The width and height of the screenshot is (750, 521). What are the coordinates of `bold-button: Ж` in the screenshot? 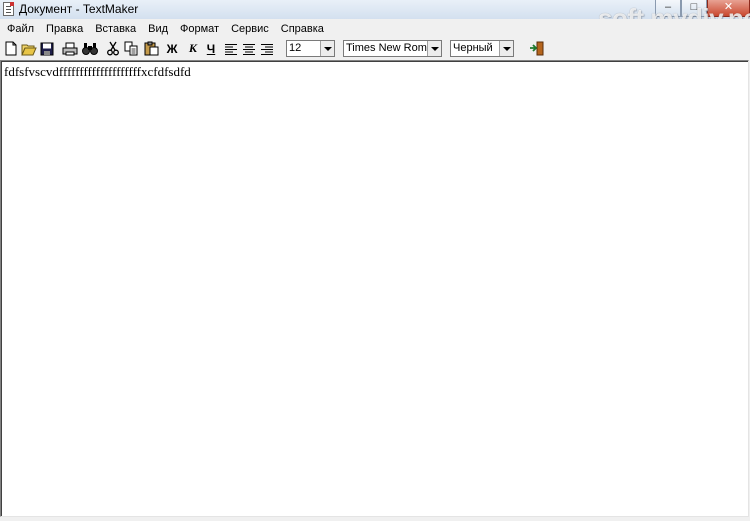 It's located at (172, 48).